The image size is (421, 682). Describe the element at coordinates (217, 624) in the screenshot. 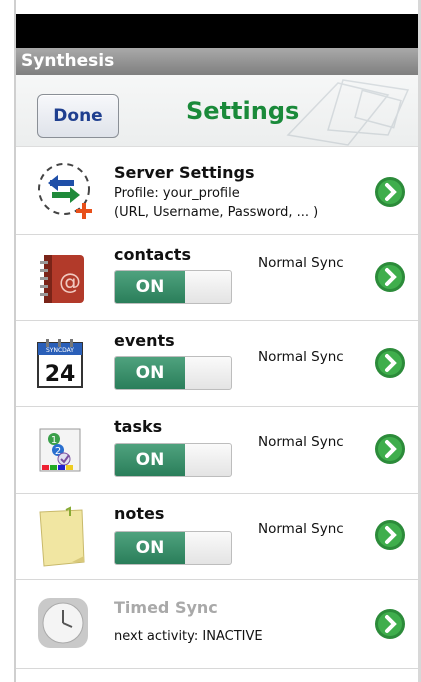

I see `timed-sync-row: Timed Sync next activity: INACTIVE` at that location.